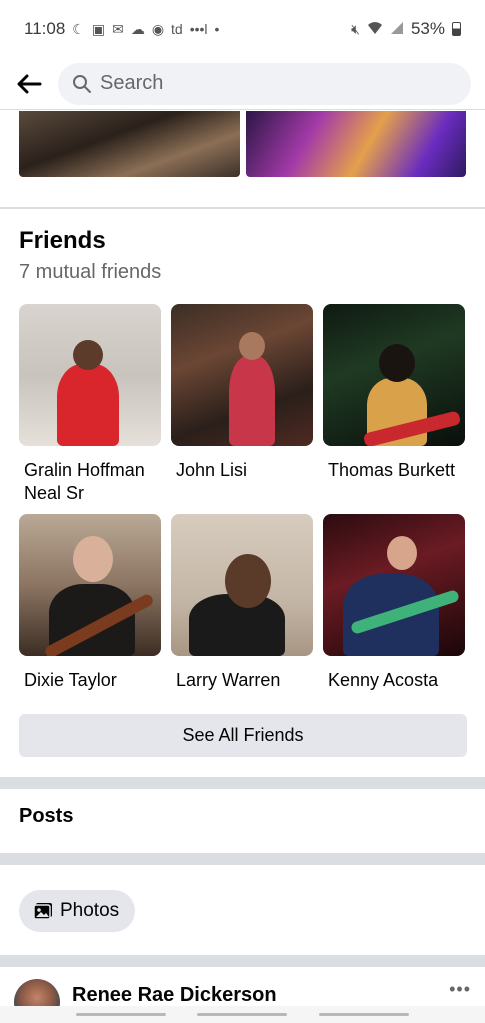  Describe the element at coordinates (120, 1014) in the screenshot. I see `nav-recents` at that location.